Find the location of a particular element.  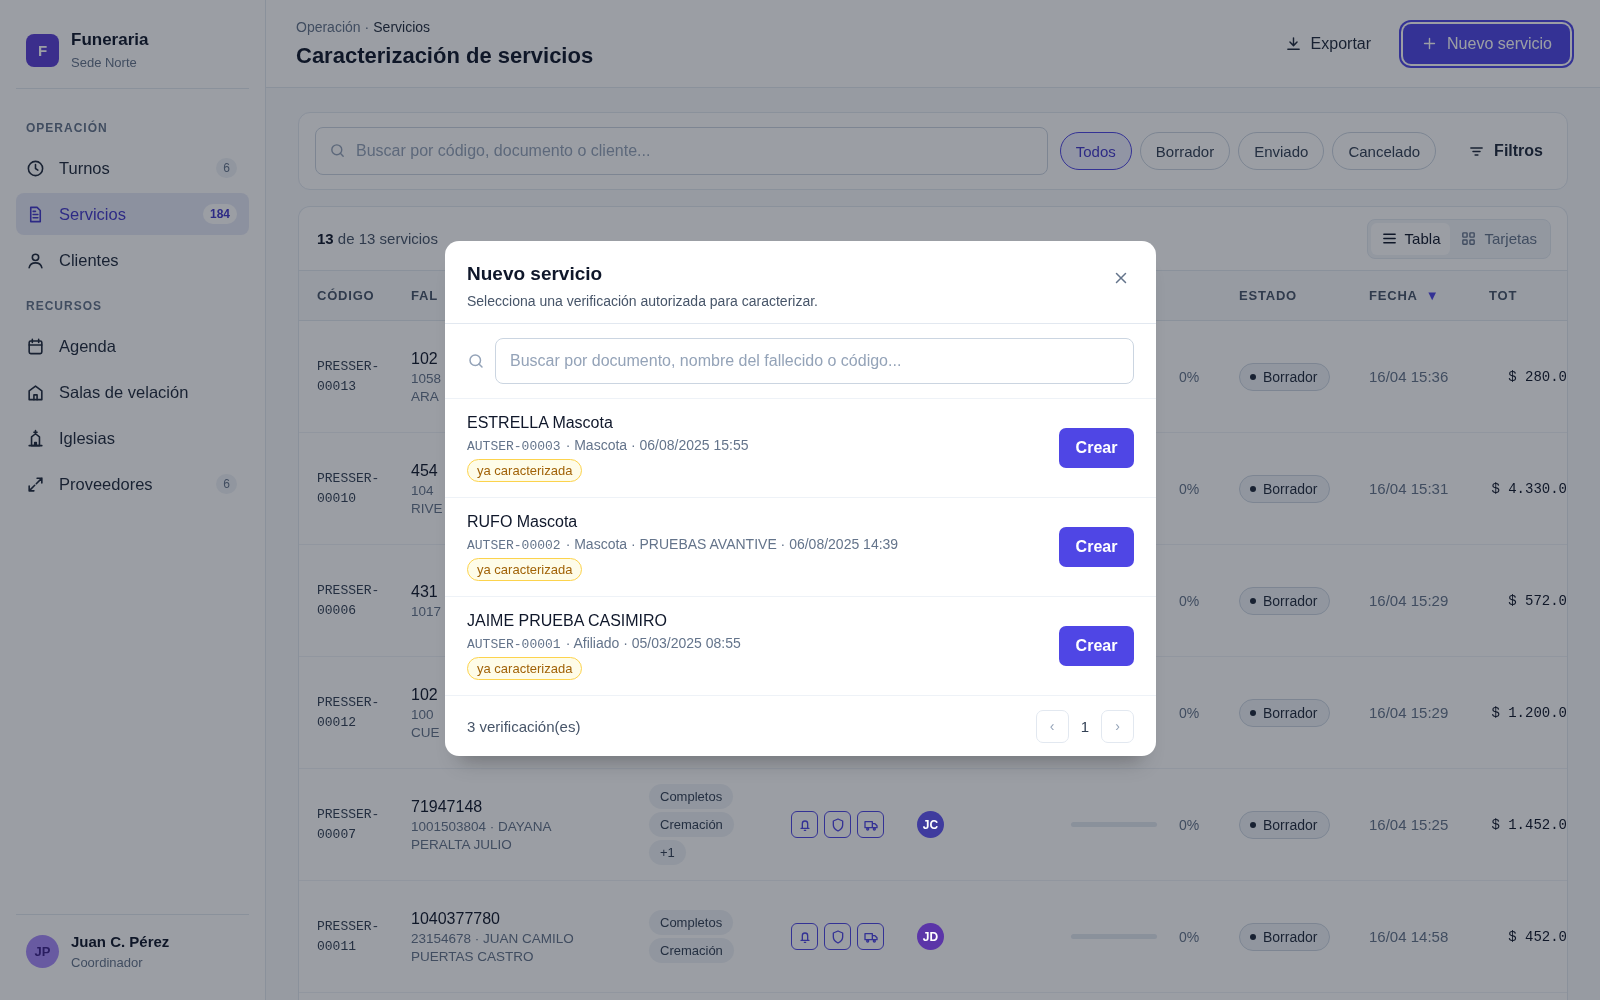

sidebar-item-label: Proveedores is located at coordinates (106, 484).